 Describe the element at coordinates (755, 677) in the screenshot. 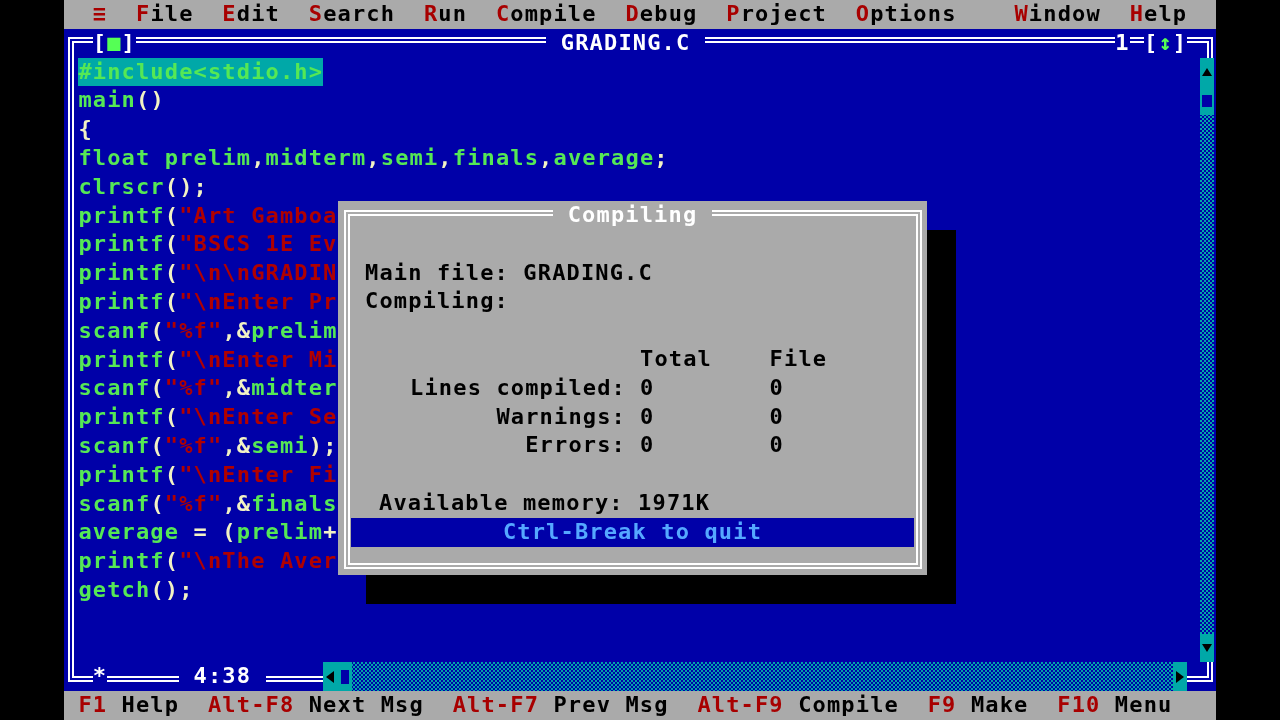

I see `horizontal-scrollbar` at that location.